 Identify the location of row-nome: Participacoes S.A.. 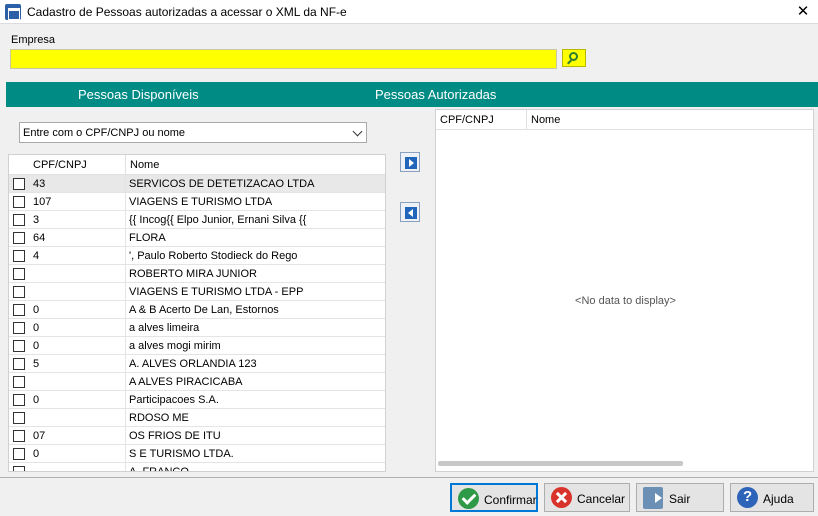
(174, 400).